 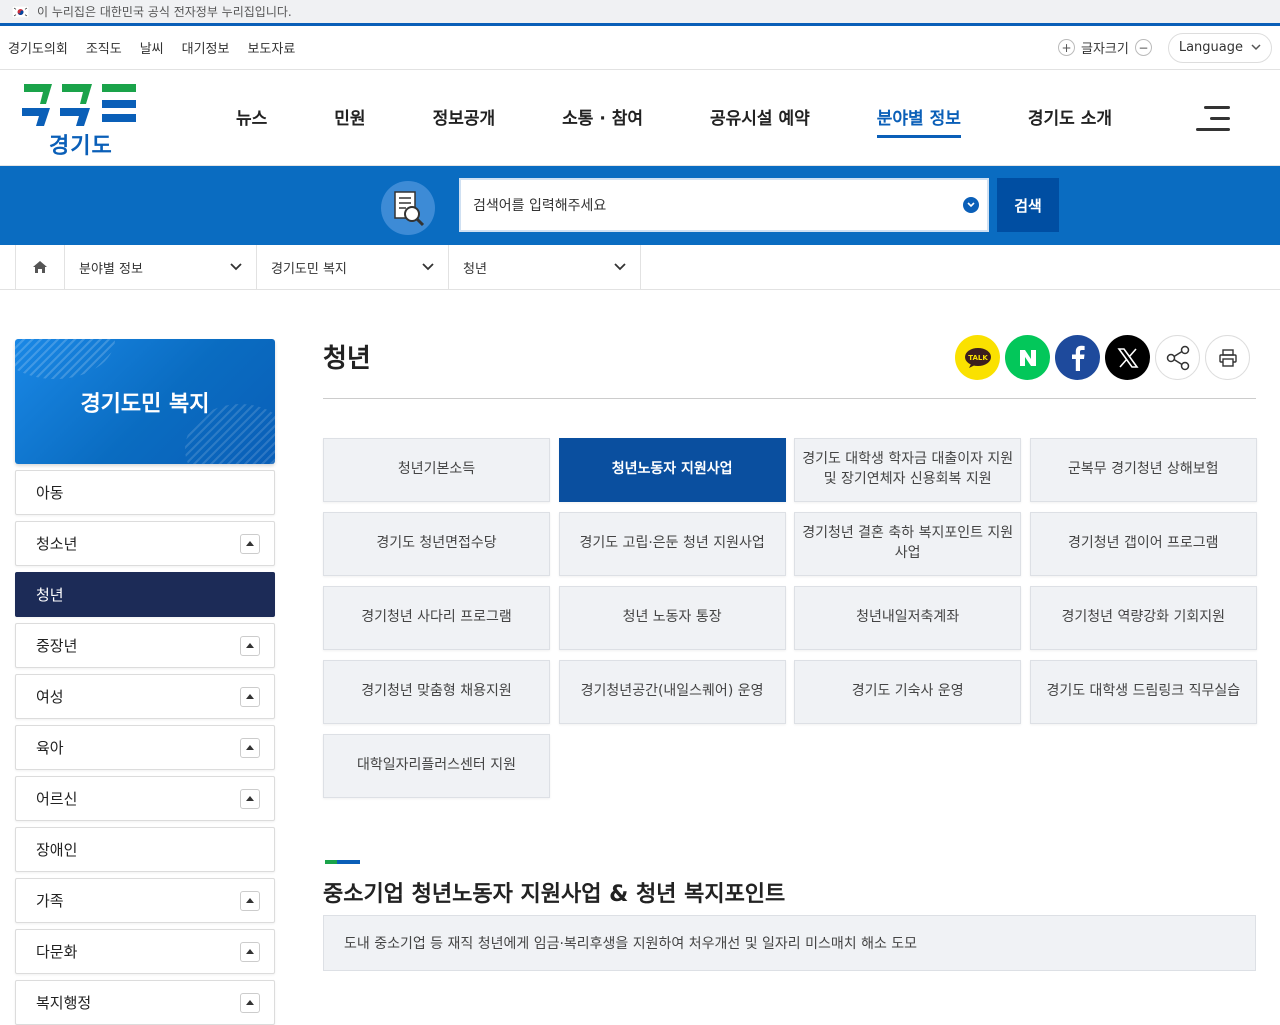 I want to click on side-item-label: 아동, so click(x=50, y=493).